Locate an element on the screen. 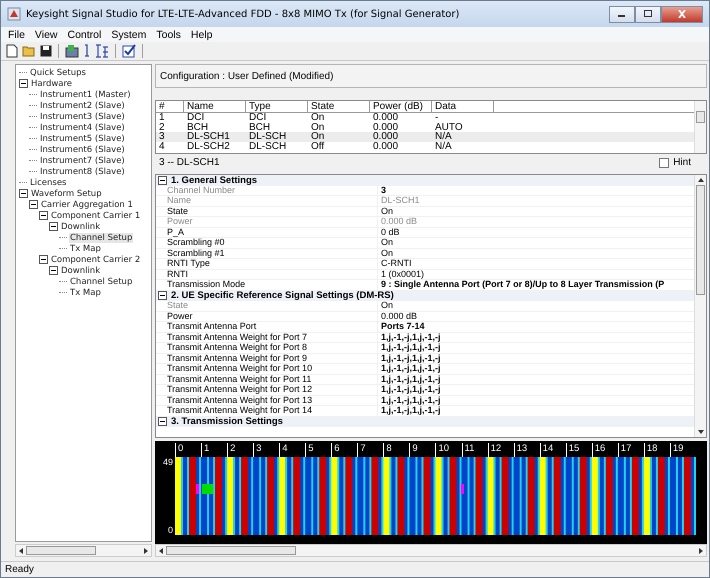 This screenshot has height=578, width=710. hint-checkbox is located at coordinates (664, 163).